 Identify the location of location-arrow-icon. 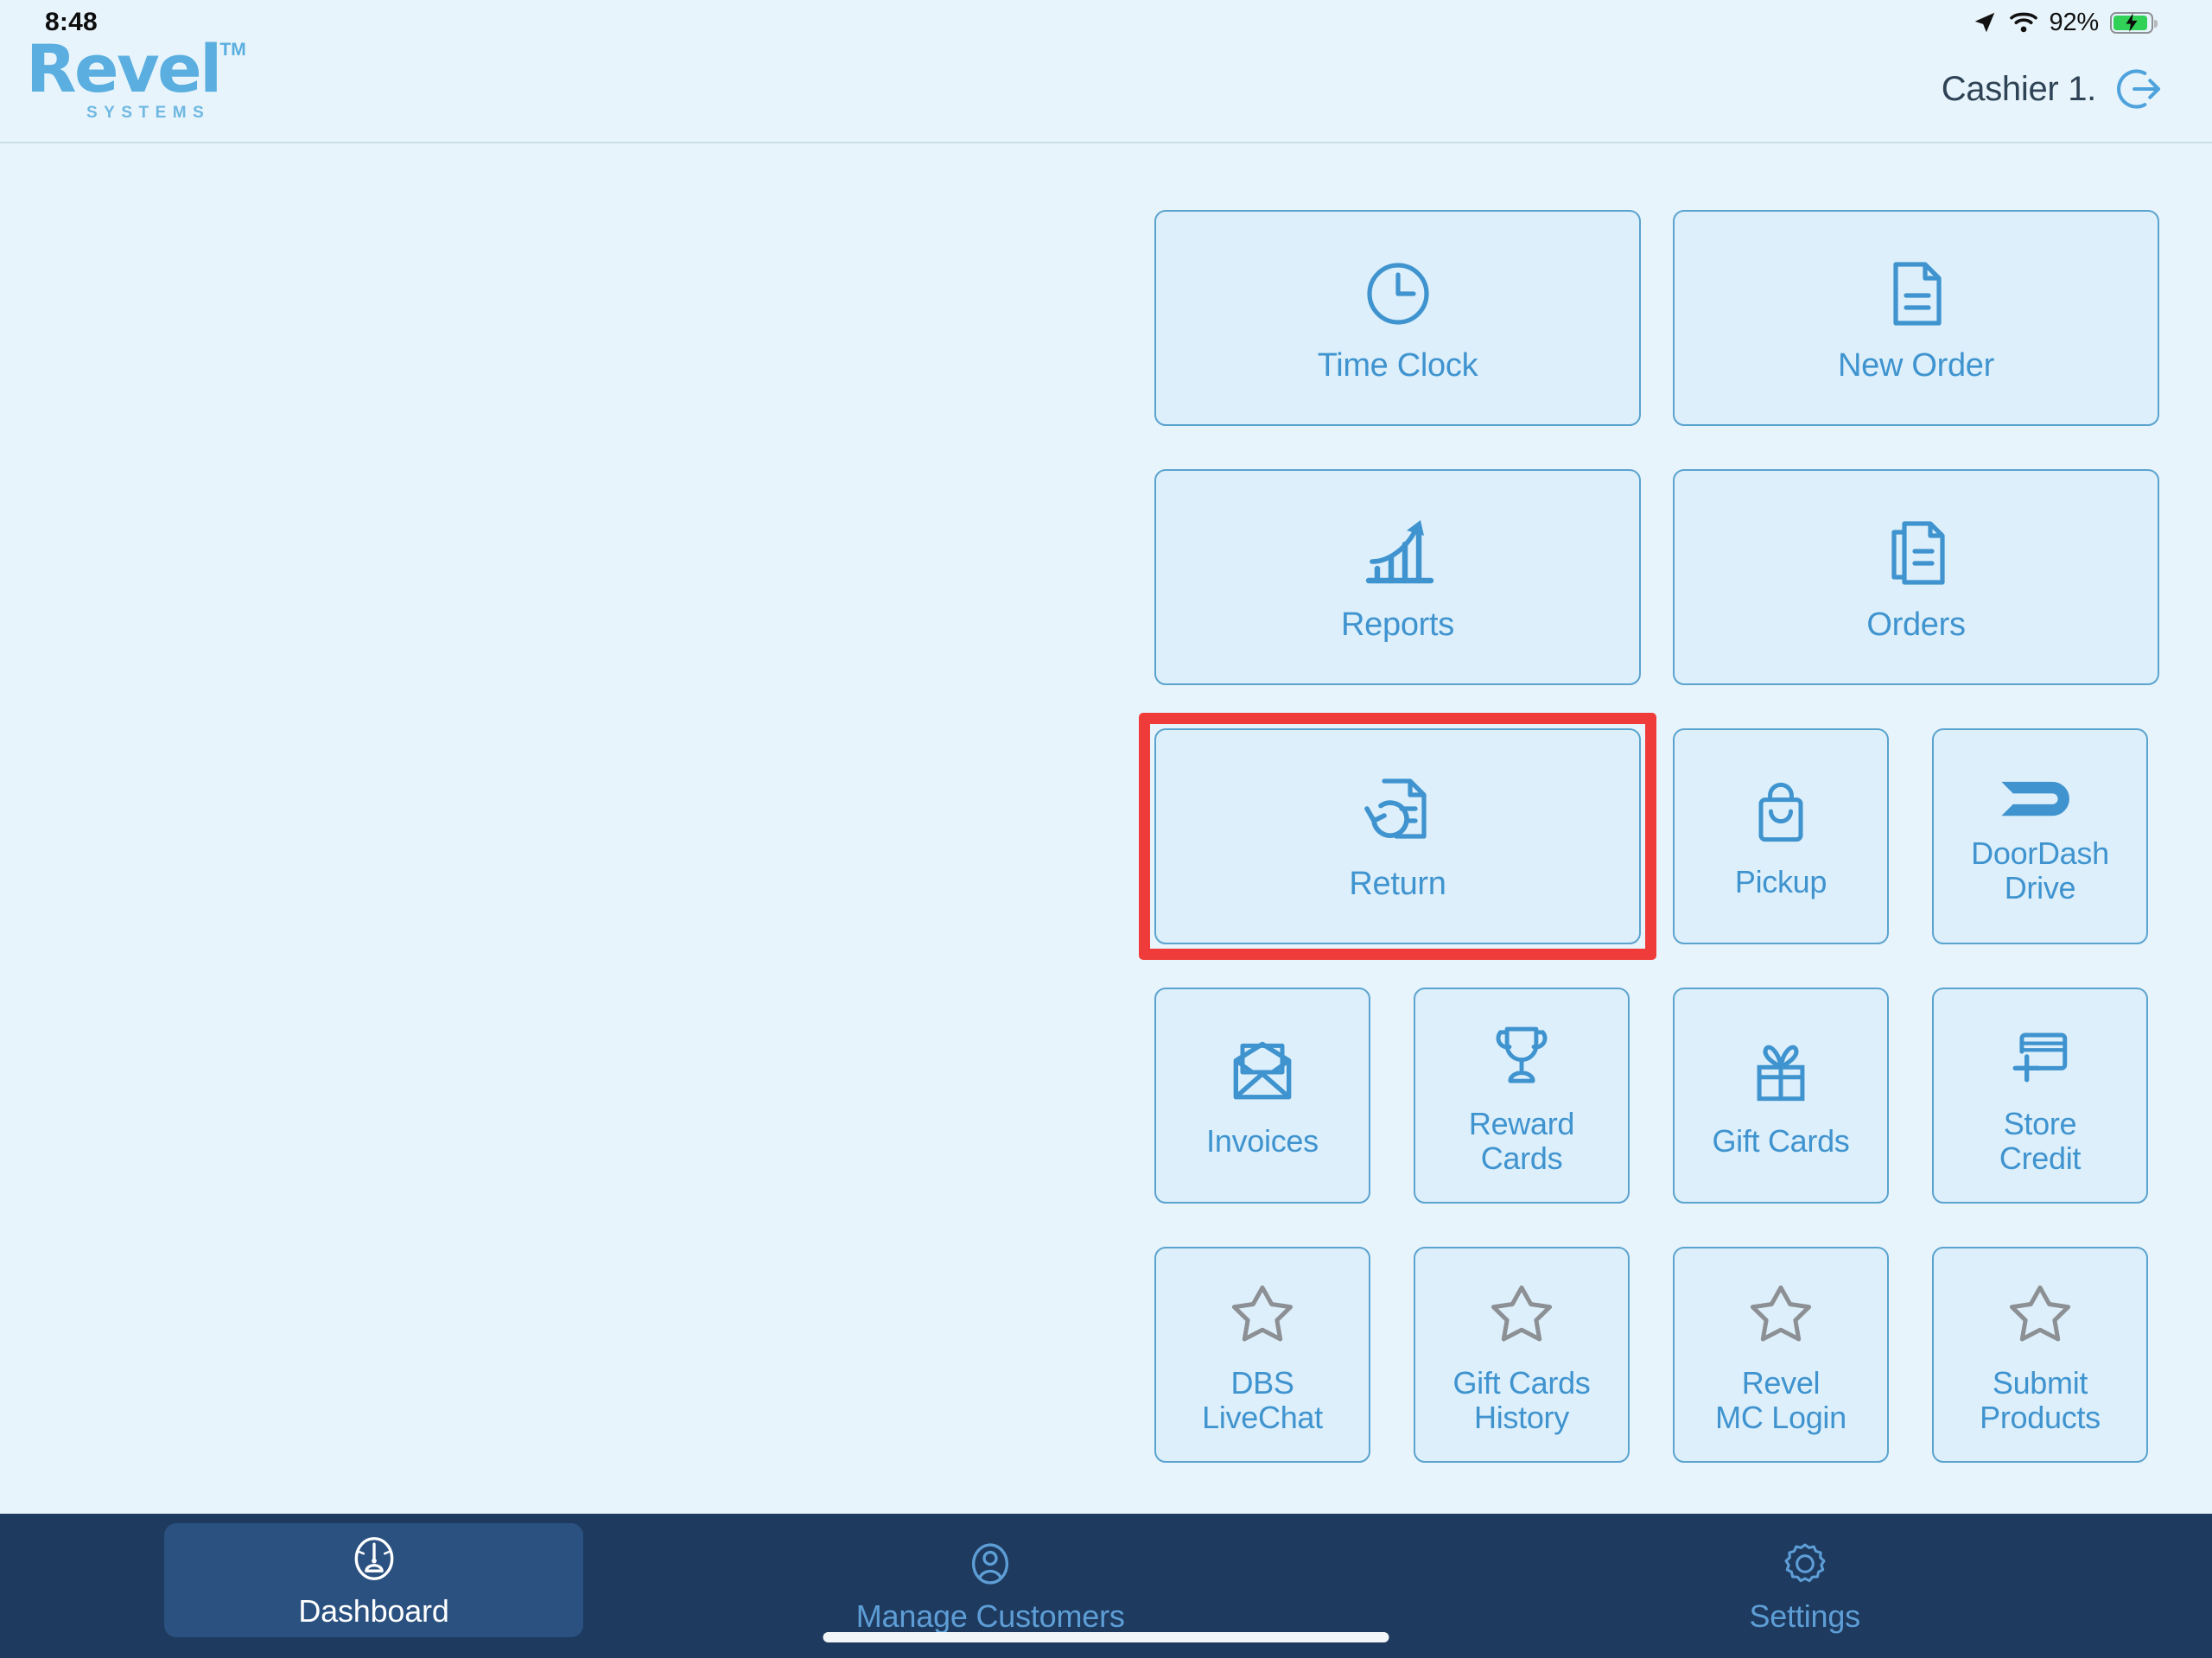
(1984, 22).